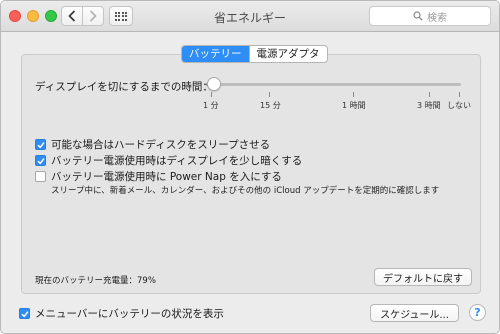 This screenshot has height=334, width=500. What do you see at coordinates (215, 54) in the screenshot?
I see `tab-battery: バッテリー` at bounding box center [215, 54].